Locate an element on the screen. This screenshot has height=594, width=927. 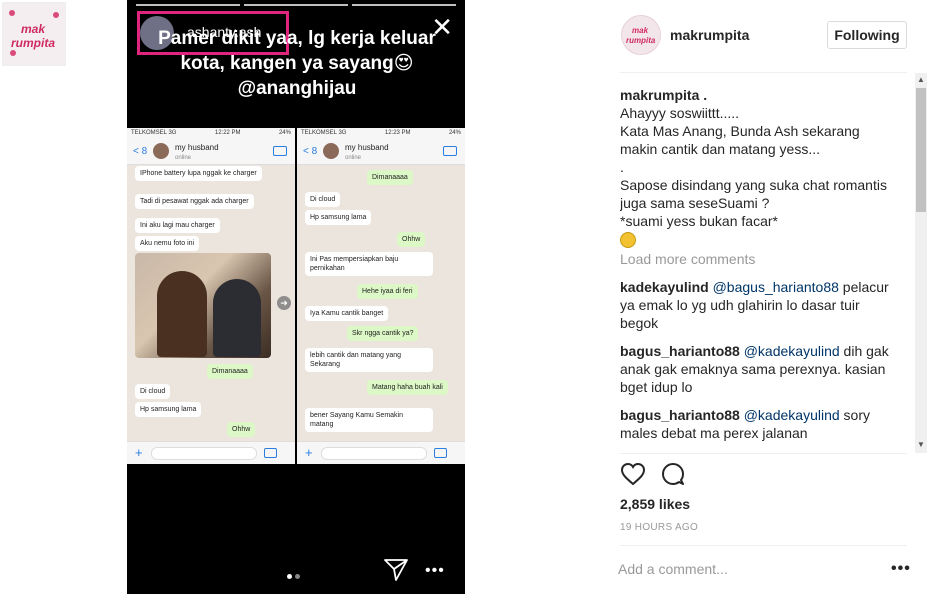
caption-line: Sapose disindang yang suka chat romantis is located at coordinates (753, 185).